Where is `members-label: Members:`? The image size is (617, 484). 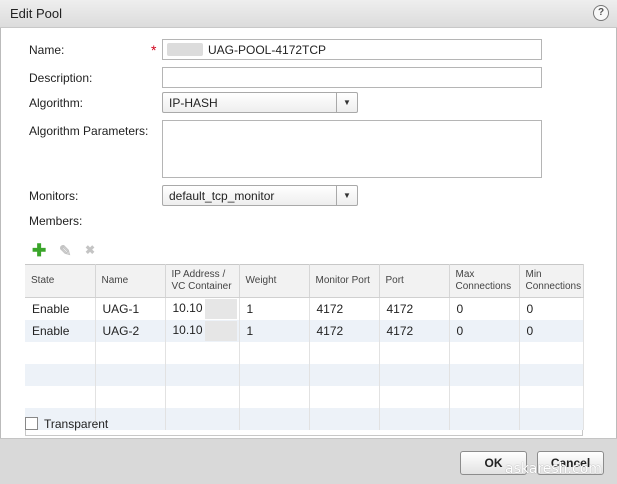 members-label: Members: is located at coordinates (56, 221).